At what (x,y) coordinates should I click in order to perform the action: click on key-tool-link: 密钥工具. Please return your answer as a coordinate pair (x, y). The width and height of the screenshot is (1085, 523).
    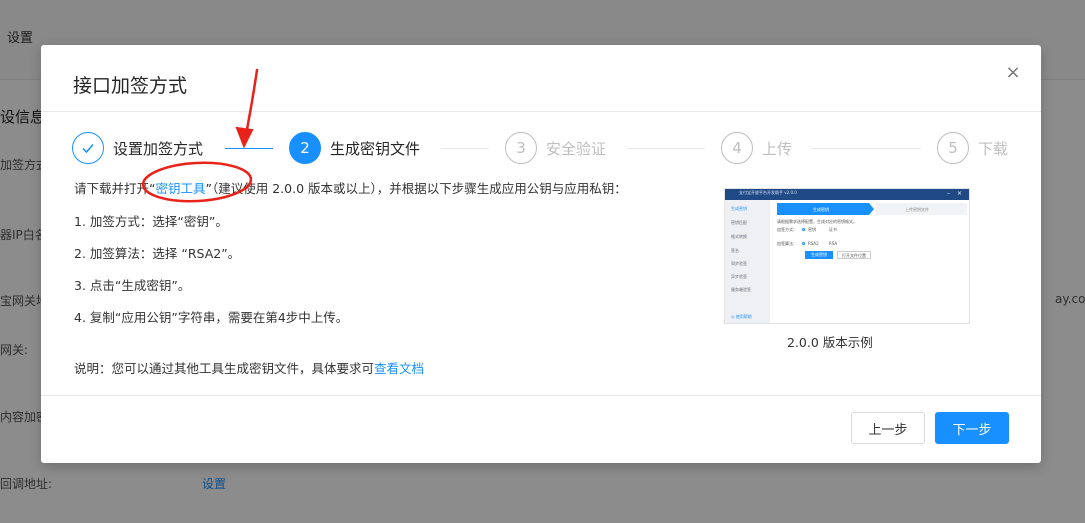
    Looking at the image, I should click on (181, 188).